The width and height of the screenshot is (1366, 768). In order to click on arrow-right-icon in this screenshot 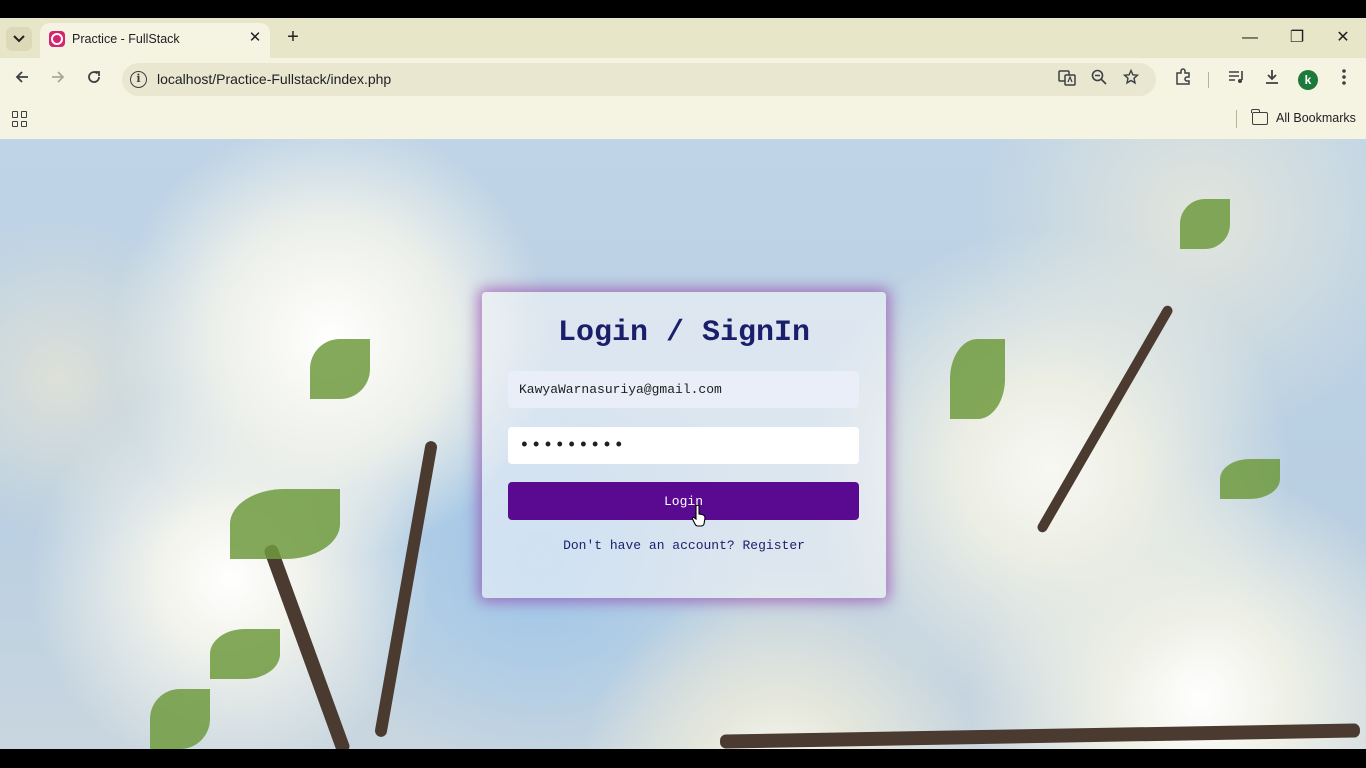, I will do `click(58, 77)`.